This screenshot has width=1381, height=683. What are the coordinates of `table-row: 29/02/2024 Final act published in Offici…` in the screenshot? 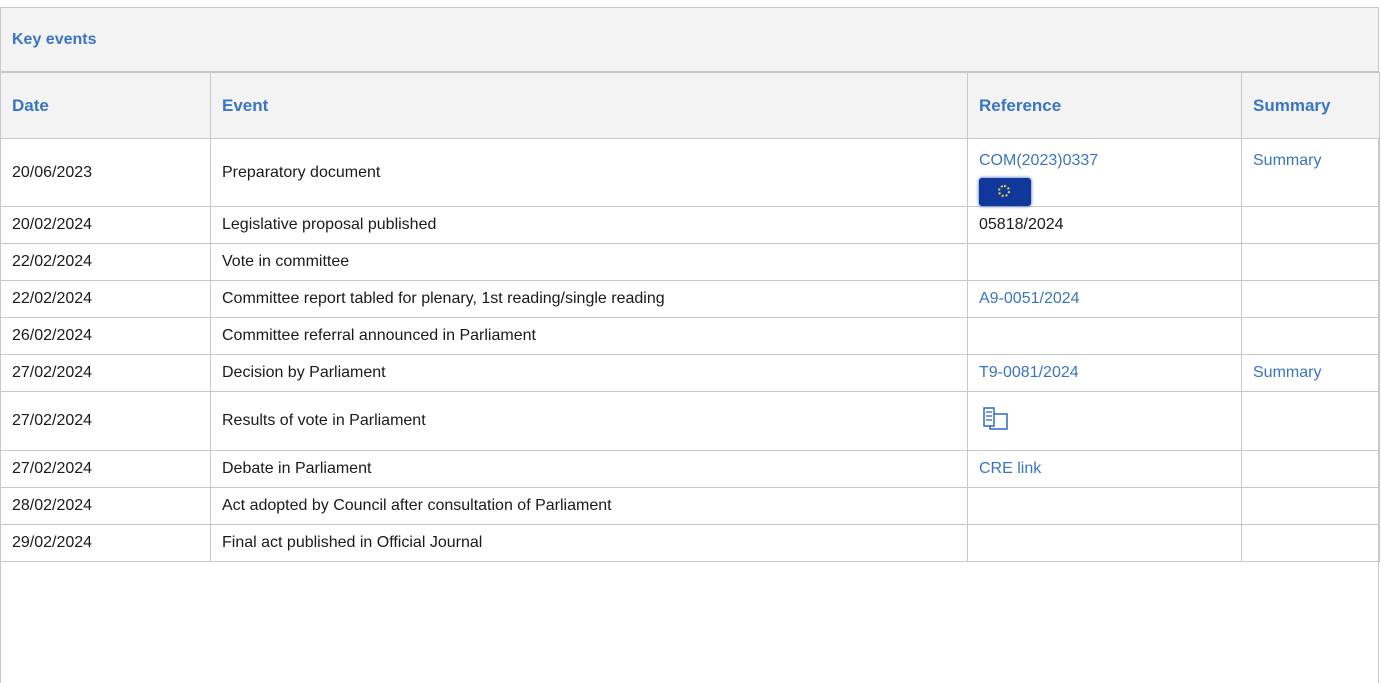 It's located at (690, 543).